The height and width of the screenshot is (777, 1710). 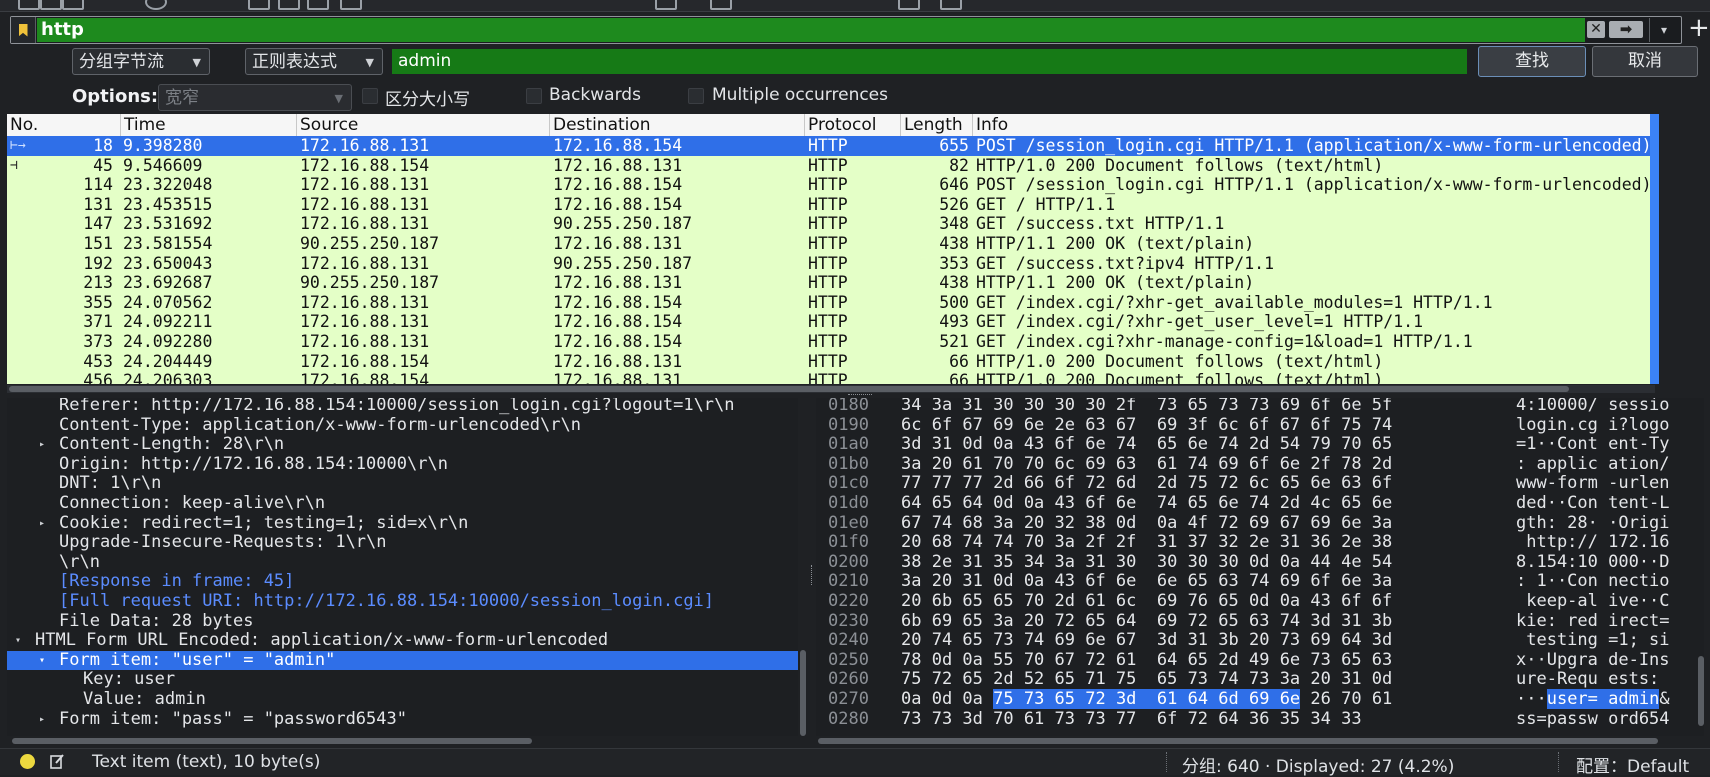 I want to click on detail-tree-item: ▸ Content-Length: 28\r\n, so click(x=402, y=445).